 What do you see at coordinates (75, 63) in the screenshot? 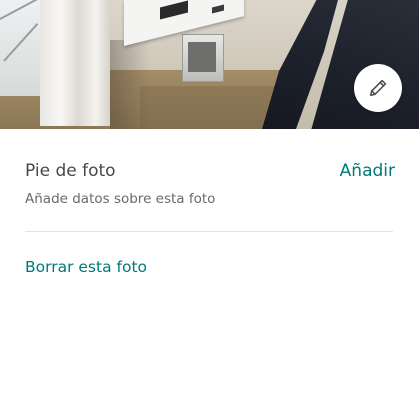
I see `photo-curtain` at bounding box center [75, 63].